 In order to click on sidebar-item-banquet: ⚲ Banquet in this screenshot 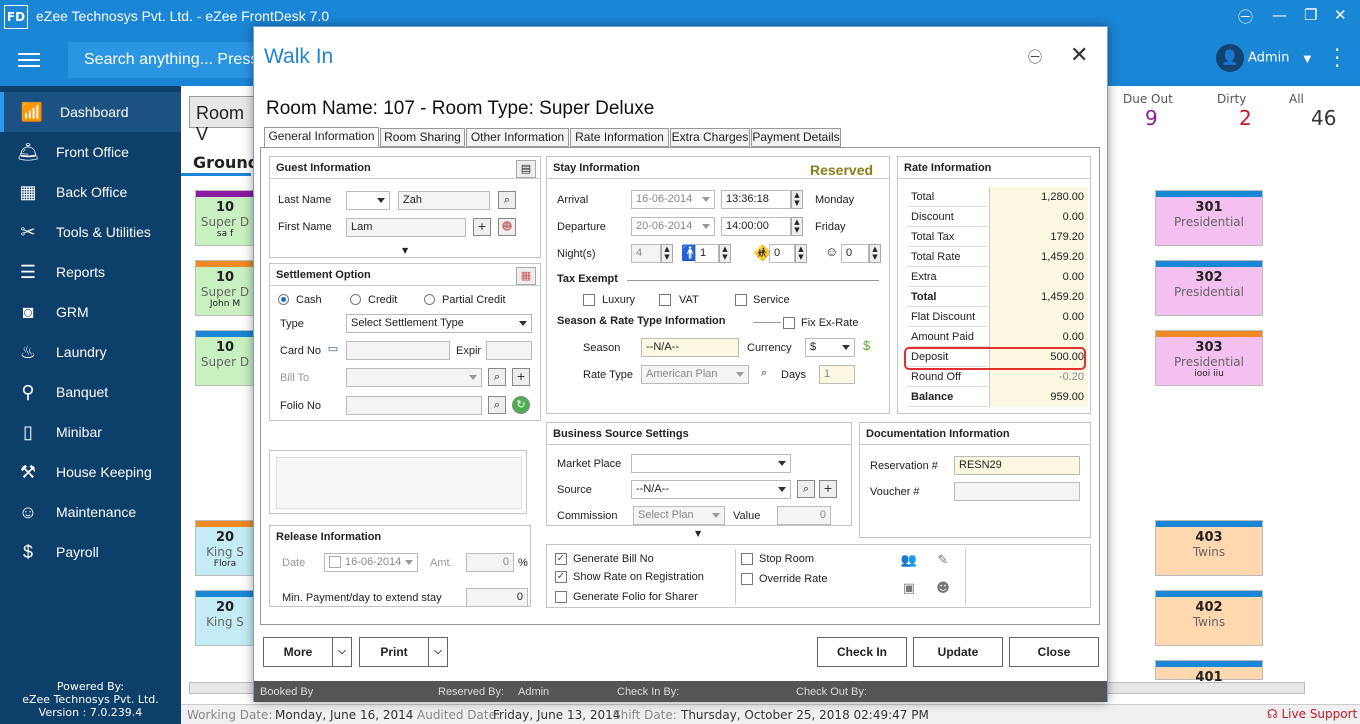, I will do `click(90, 392)`.